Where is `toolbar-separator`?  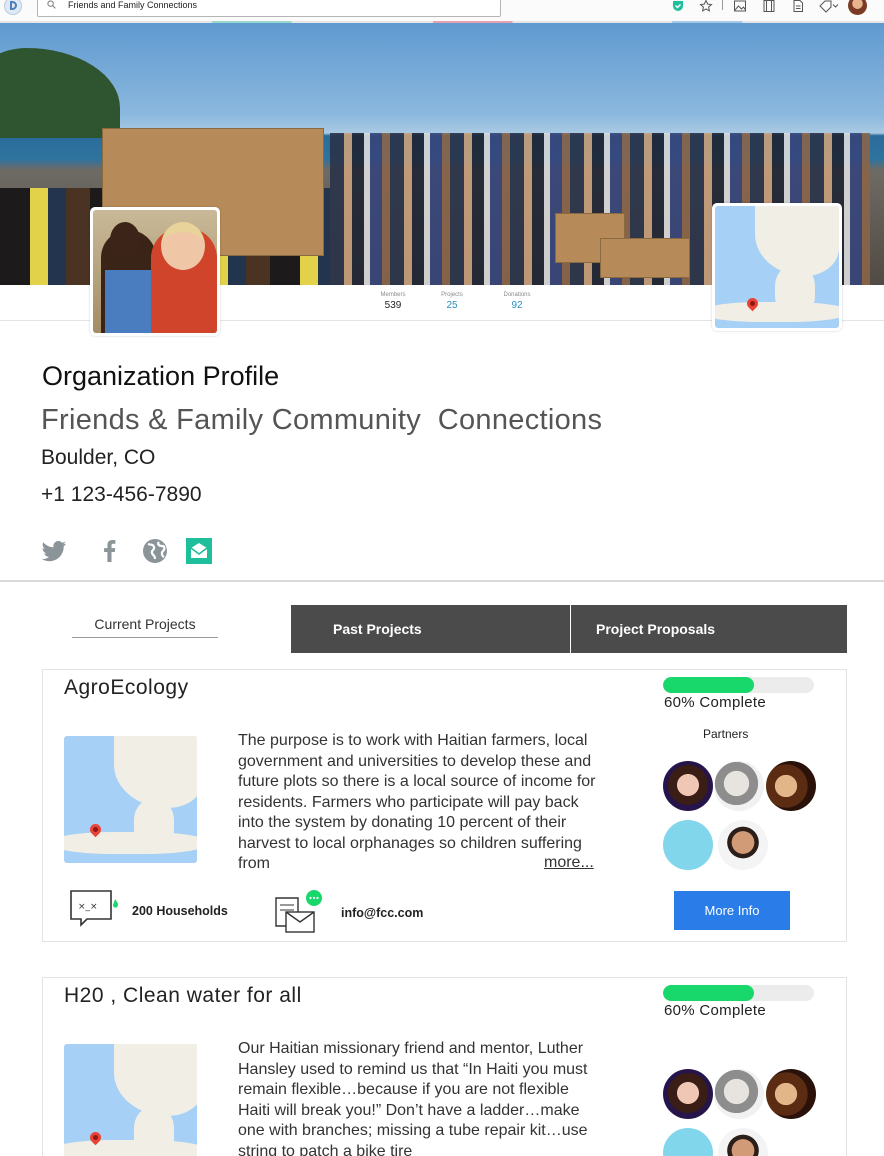
toolbar-separator is located at coordinates (722, 5).